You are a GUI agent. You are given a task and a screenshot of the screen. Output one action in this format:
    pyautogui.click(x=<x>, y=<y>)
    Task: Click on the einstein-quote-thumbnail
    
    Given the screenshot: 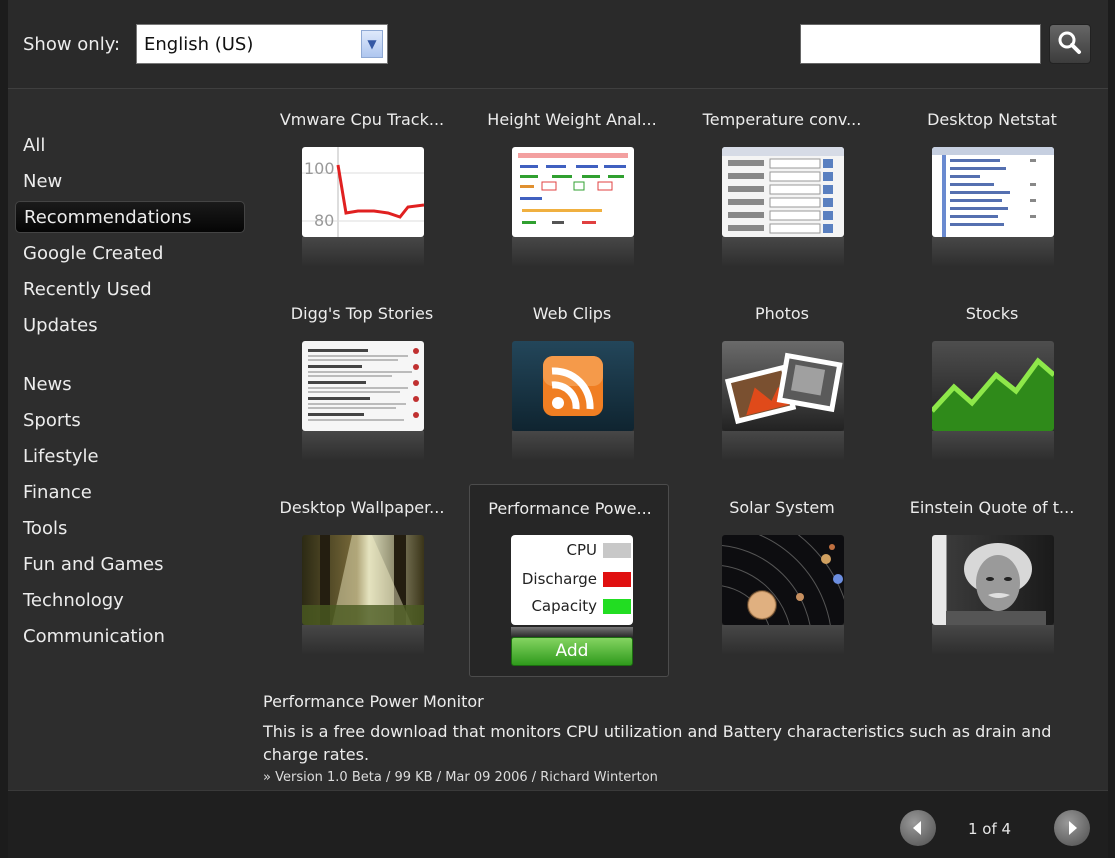 What is the action you would take?
    pyautogui.click(x=993, y=580)
    